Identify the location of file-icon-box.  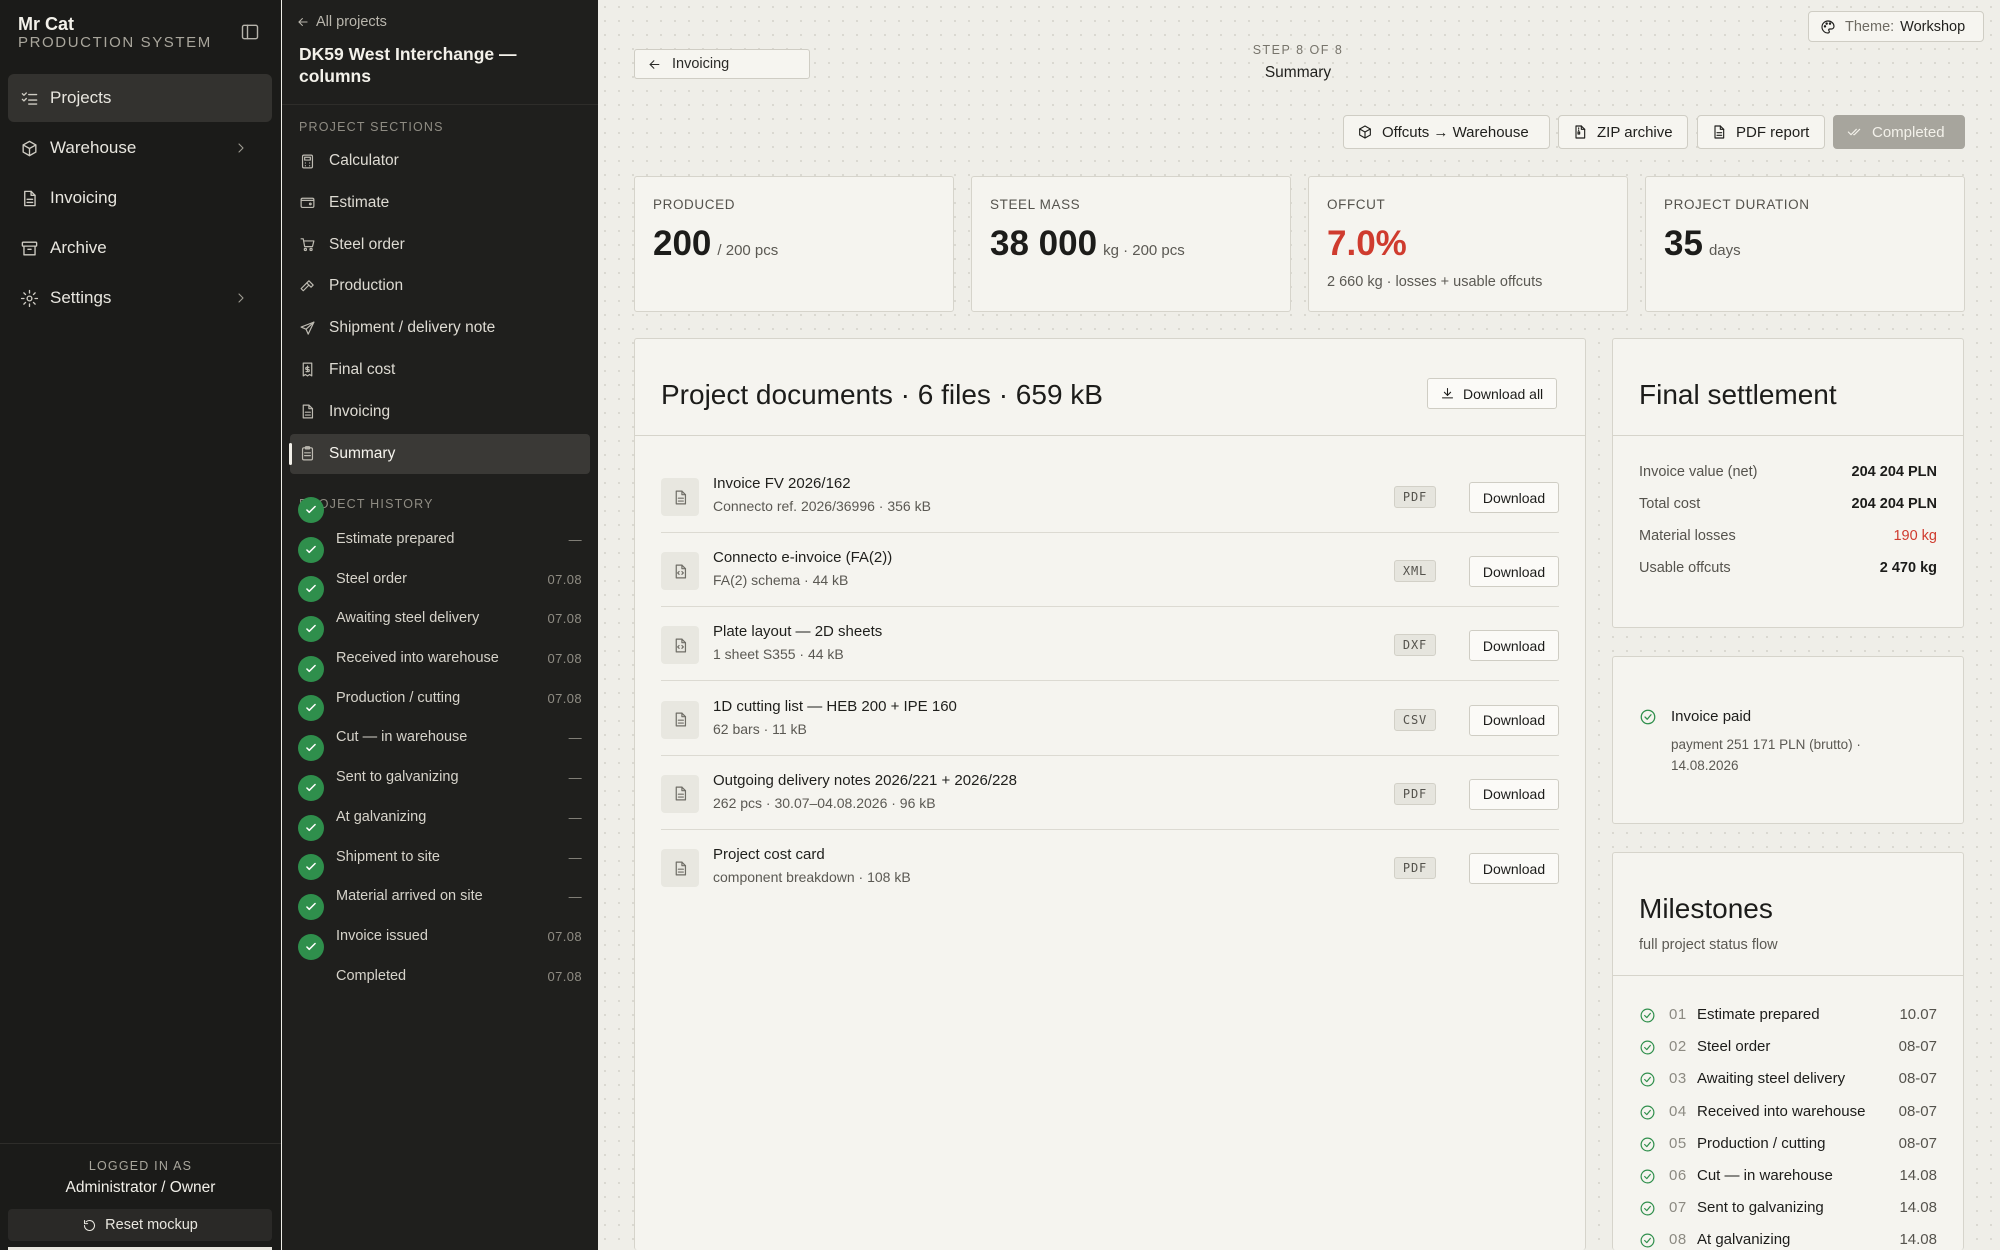
(680, 497).